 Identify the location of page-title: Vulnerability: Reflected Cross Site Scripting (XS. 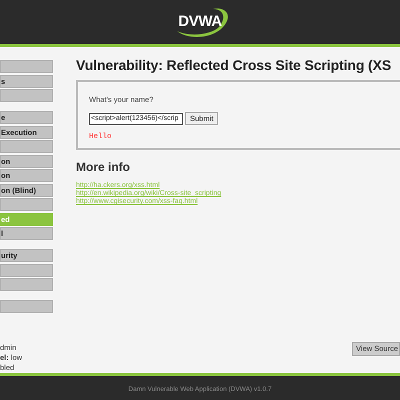
(234, 65).